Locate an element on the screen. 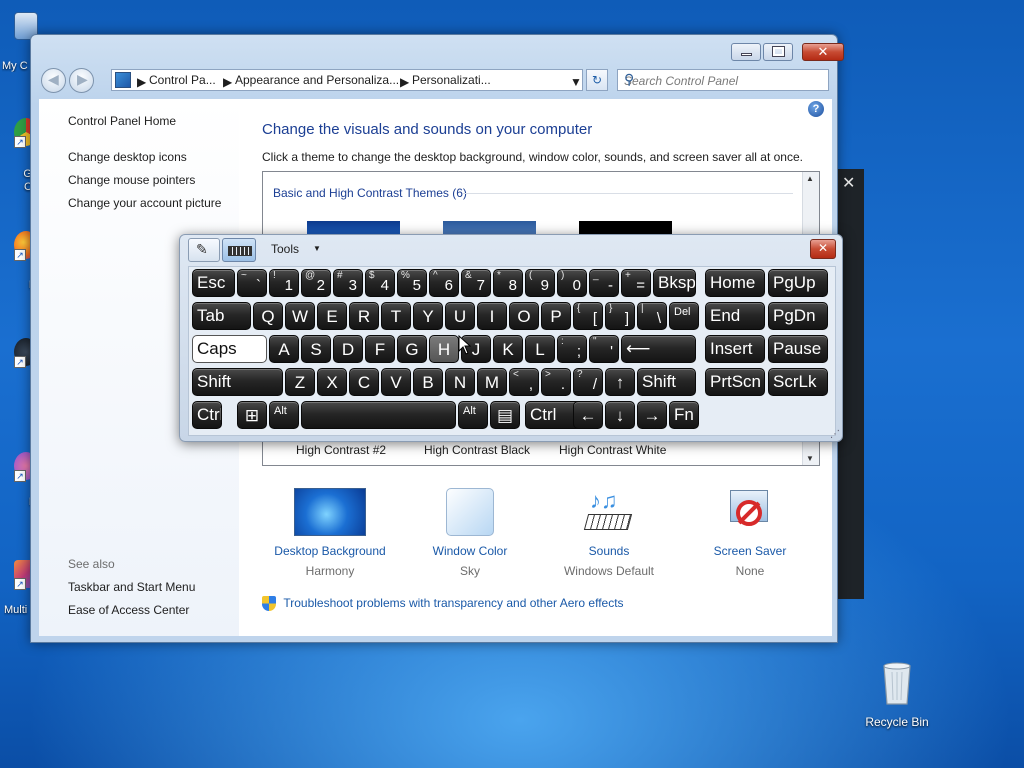 The width and height of the screenshot is (1024, 768). key-caps: Caps is located at coordinates (229, 349).